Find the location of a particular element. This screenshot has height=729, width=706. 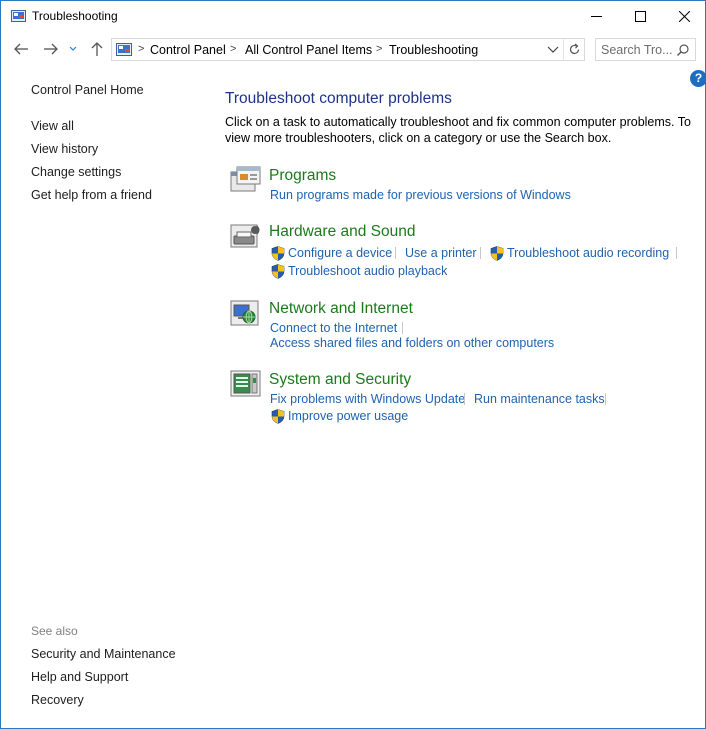

see-also-recovery: Recovery is located at coordinates (57, 700).